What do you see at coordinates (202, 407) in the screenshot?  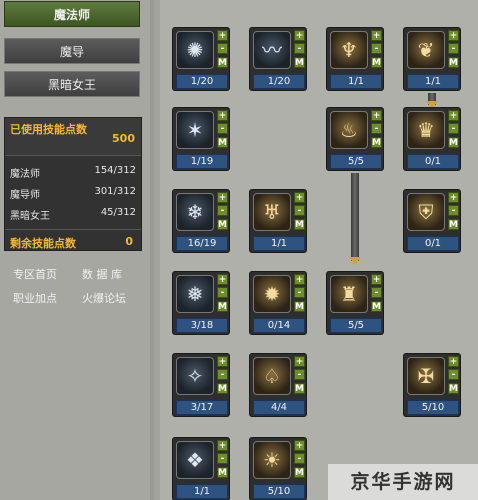 I see `skill-level: 3/17` at bounding box center [202, 407].